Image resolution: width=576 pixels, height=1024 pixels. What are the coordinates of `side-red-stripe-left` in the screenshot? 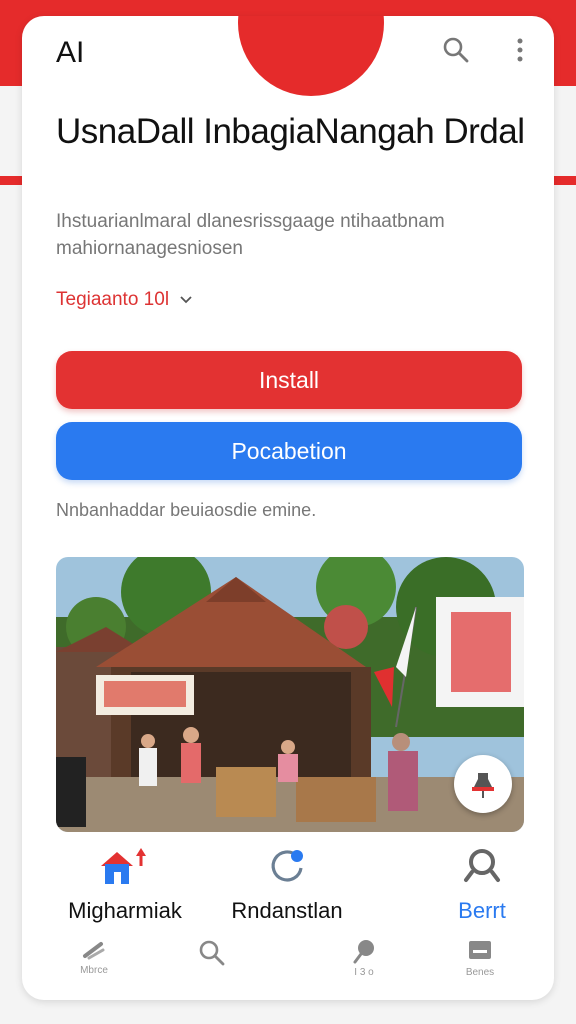 It's located at (12, 180).